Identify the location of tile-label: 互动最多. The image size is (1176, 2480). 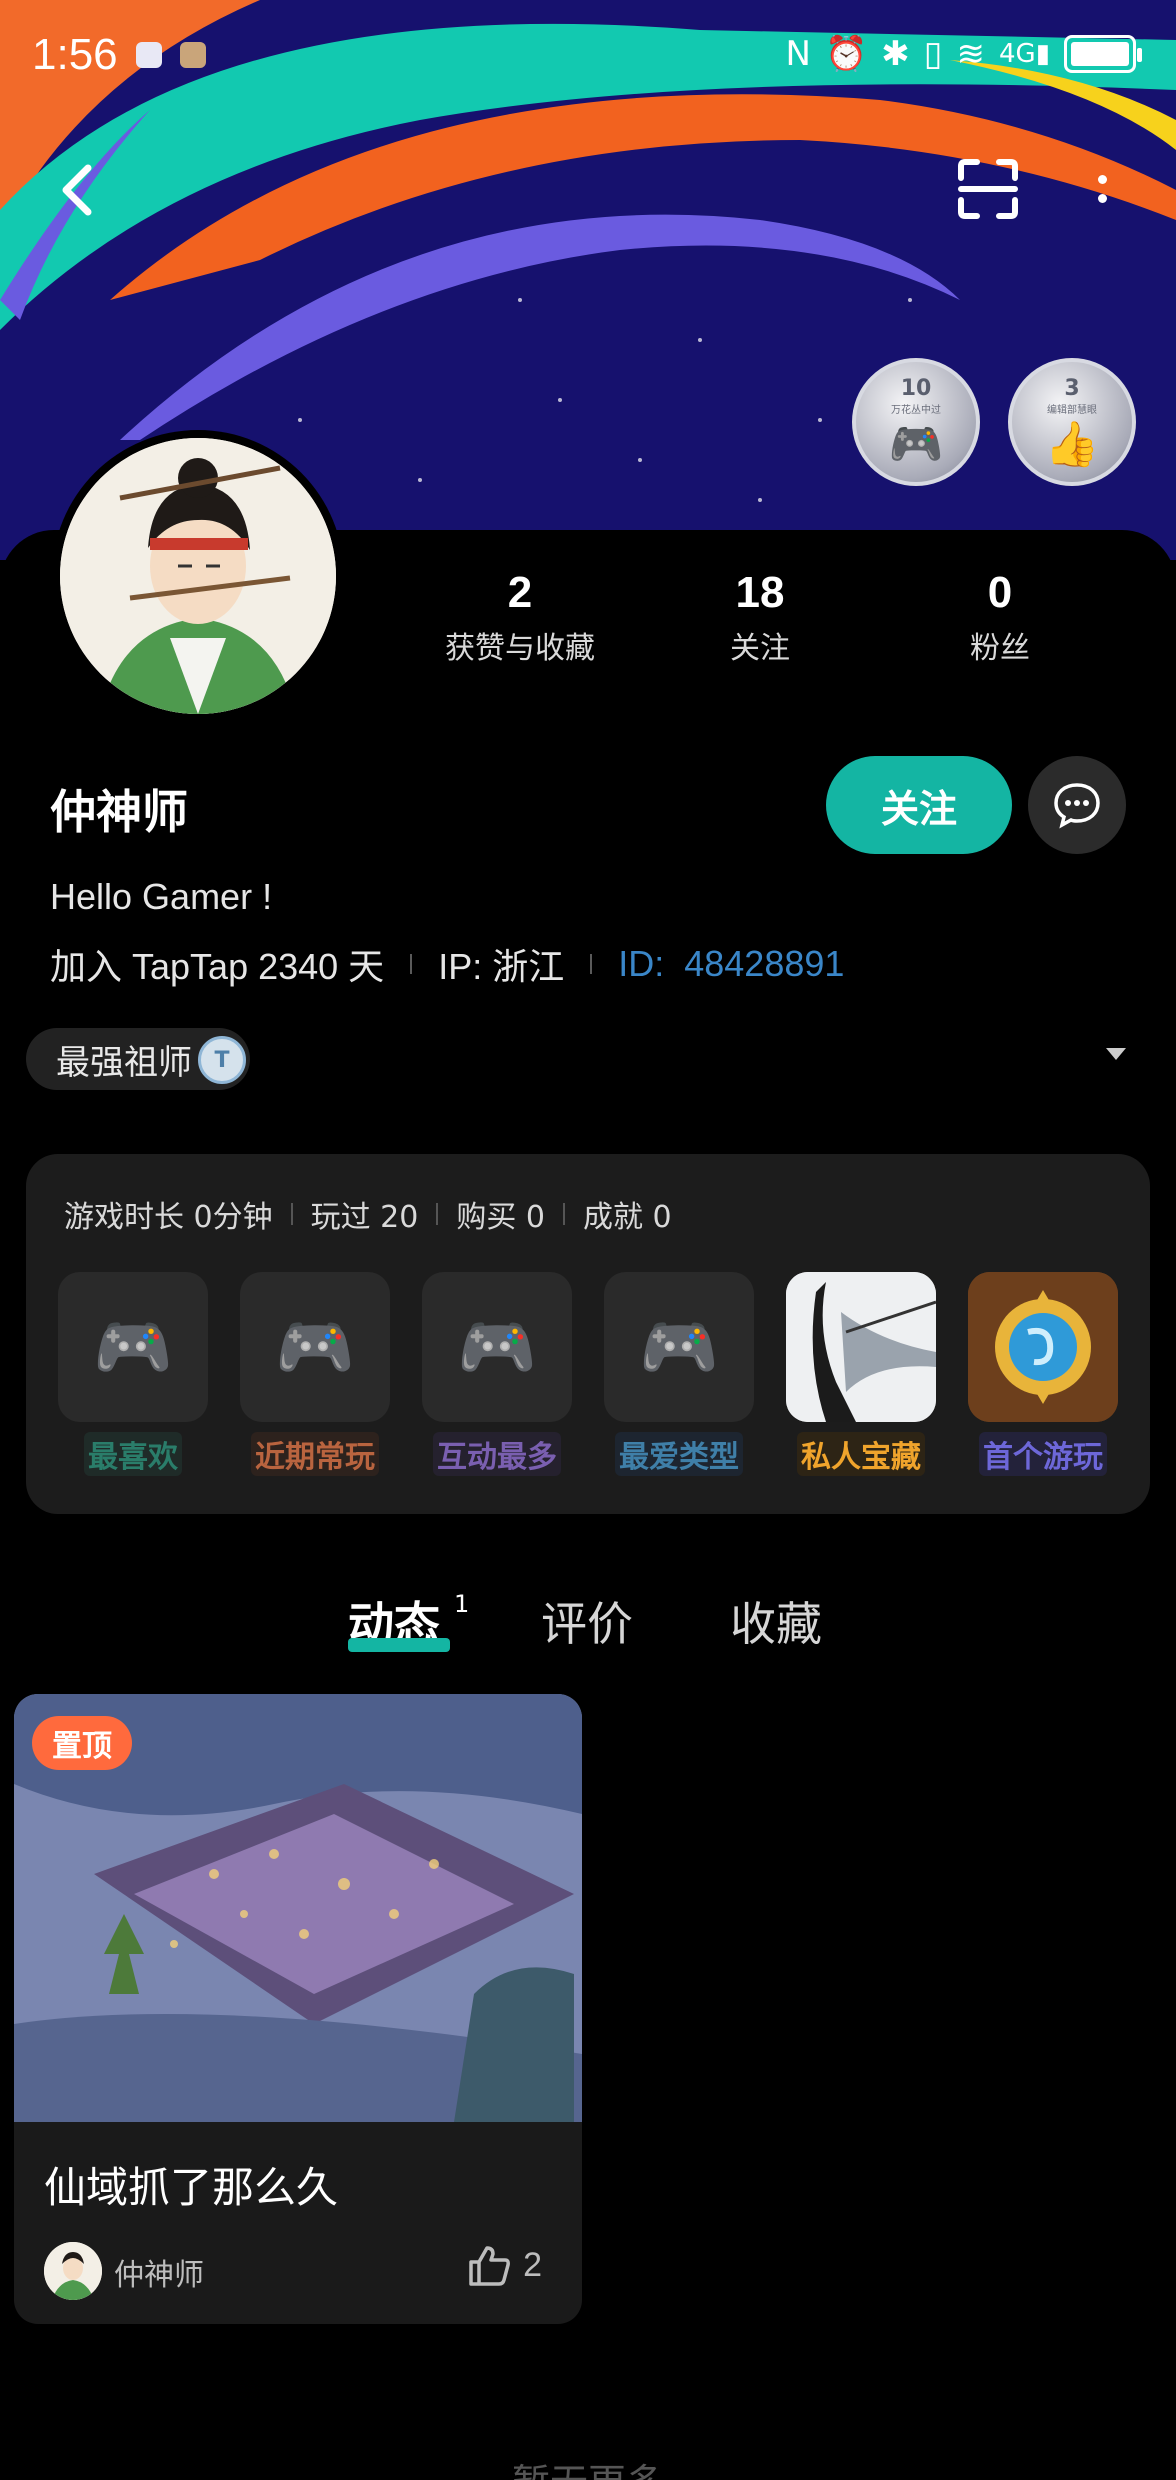
(497, 1454).